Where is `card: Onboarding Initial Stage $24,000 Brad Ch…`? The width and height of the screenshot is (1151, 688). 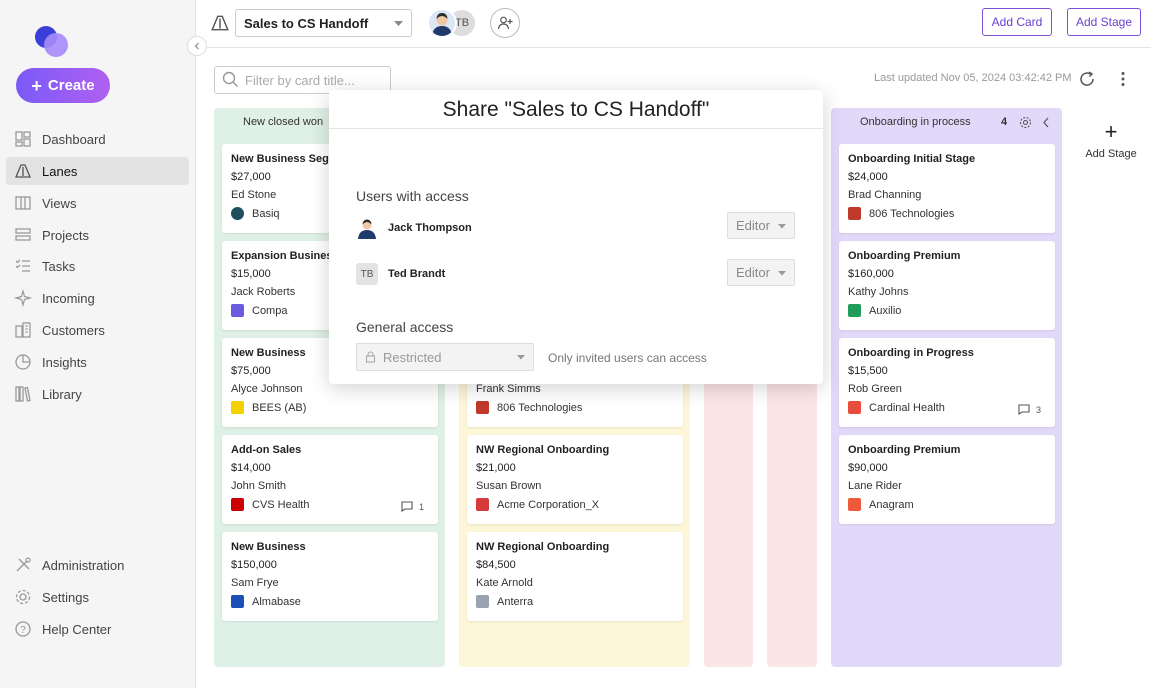 card: Onboarding Initial Stage $24,000 Brad Ch… is located at coordinates (947, 188).